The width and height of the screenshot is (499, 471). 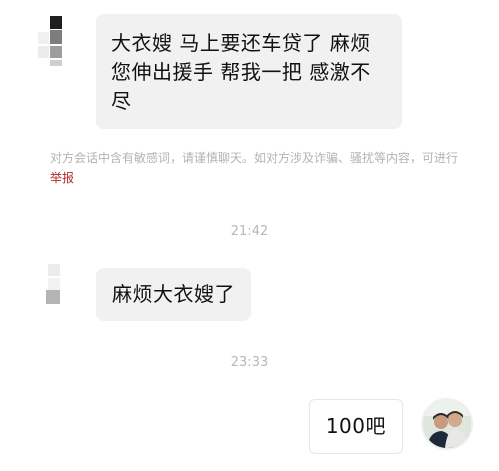 What do you see at coordinates (249, 362) in the screenshot?
I see `timestamp: 23:33` at bounding box center [249, 362].